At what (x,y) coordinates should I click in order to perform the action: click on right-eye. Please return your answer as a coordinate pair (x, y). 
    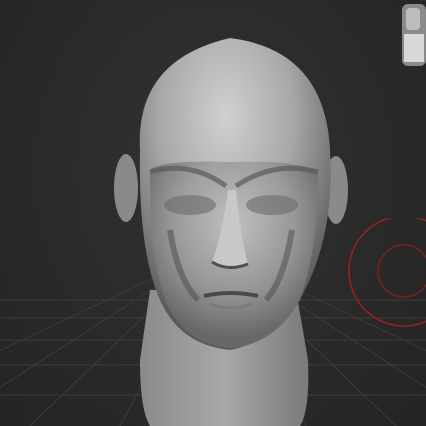
    Looking at the image, I should click on (272, 205).